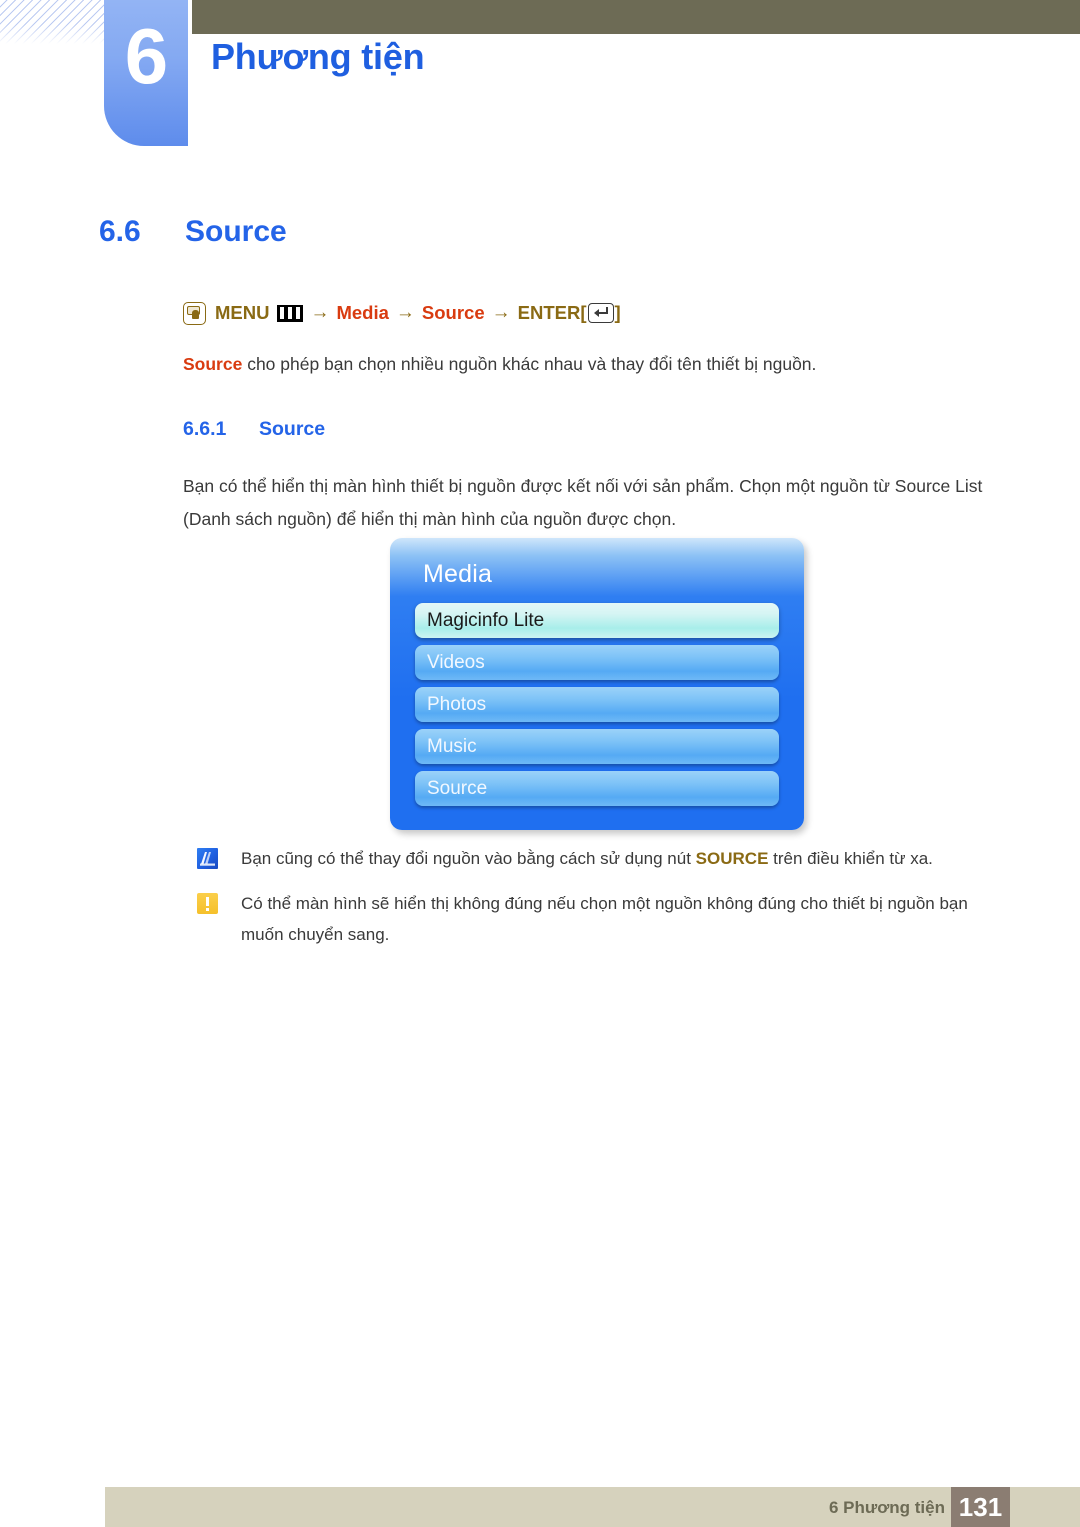  What do you see at coordinates (457, 788) in the screenshot?
I see `osd-item-label: Source` at bounding box center [457, 788].